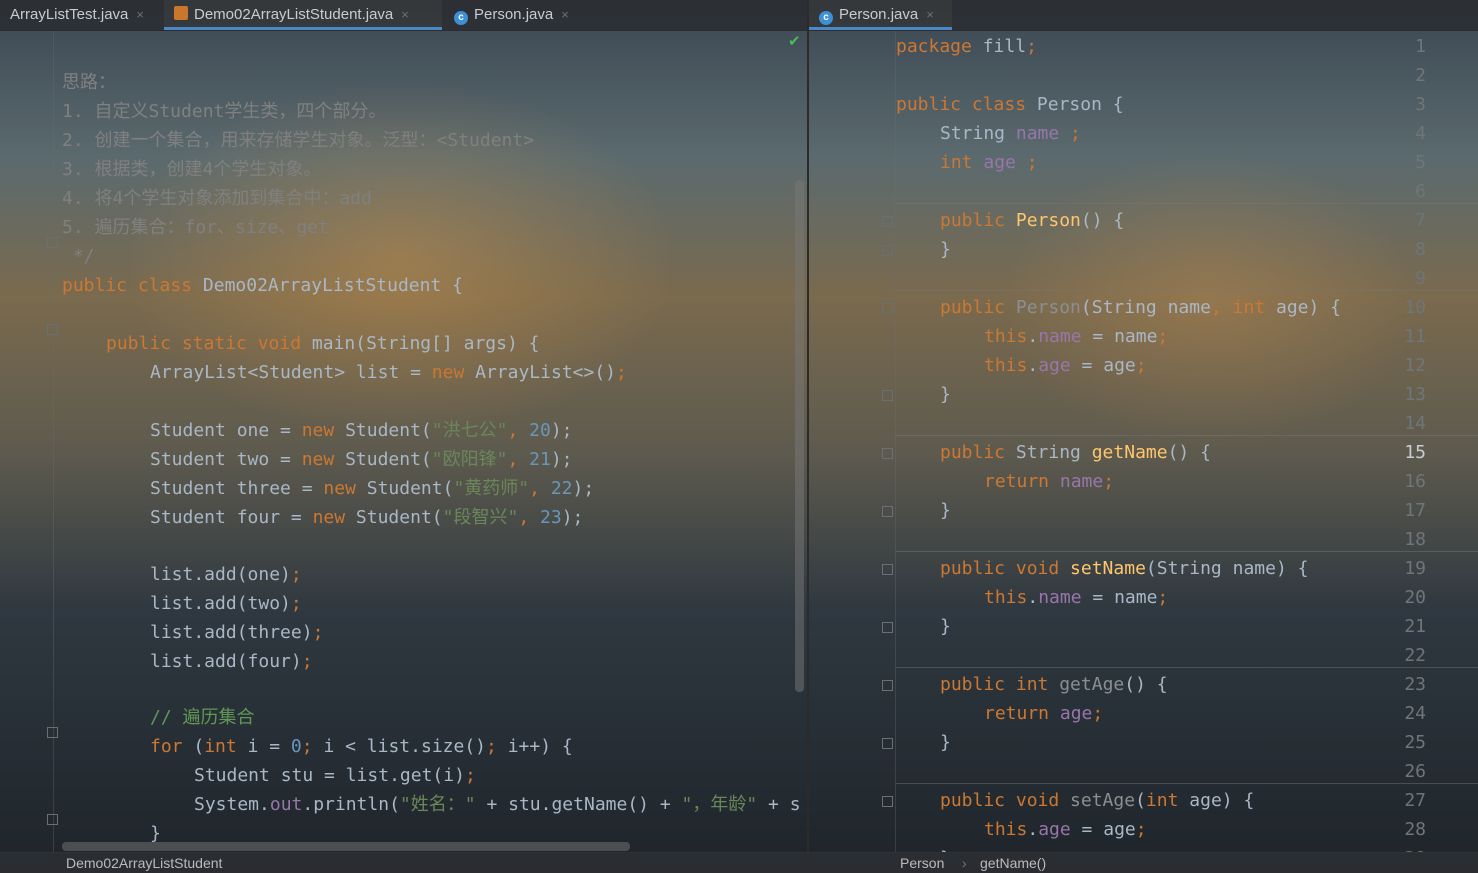  Describe the element at coordinates (1013, 863) in the screenshot. I see `breadcrumb-method: getName()` at that location.